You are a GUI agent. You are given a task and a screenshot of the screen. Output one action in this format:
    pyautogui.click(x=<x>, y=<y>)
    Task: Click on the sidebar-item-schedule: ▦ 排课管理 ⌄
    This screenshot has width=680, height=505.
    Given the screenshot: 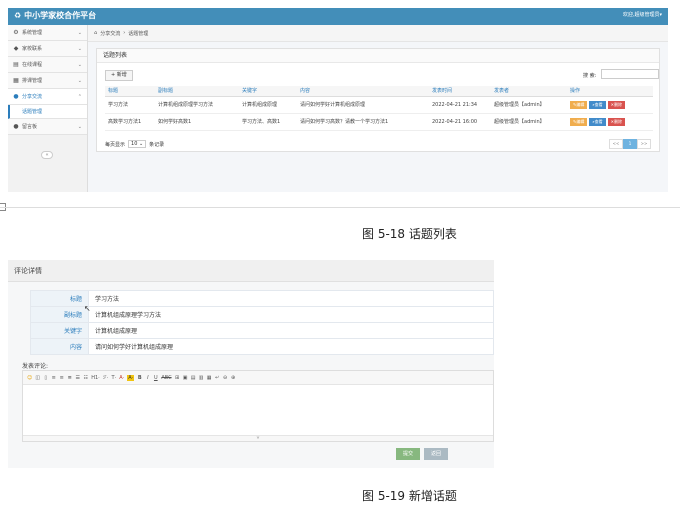 What is the action you would take?
    pyautogui.click(x=47, y=81)
    